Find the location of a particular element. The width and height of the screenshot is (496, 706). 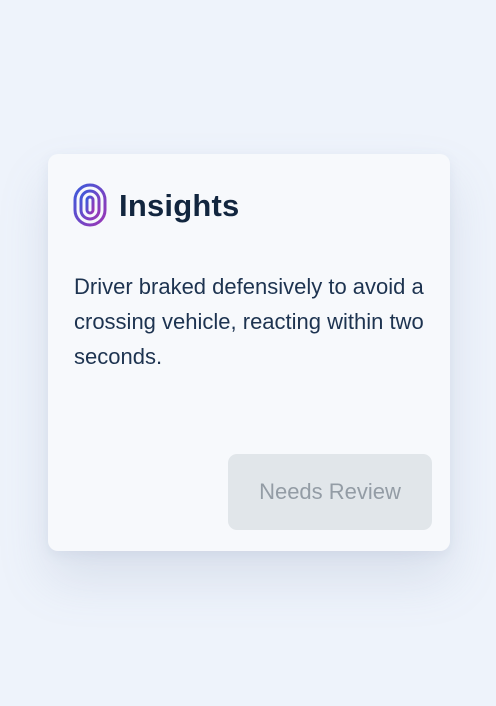

card-header: Insights is located at coordinates (156, 205).